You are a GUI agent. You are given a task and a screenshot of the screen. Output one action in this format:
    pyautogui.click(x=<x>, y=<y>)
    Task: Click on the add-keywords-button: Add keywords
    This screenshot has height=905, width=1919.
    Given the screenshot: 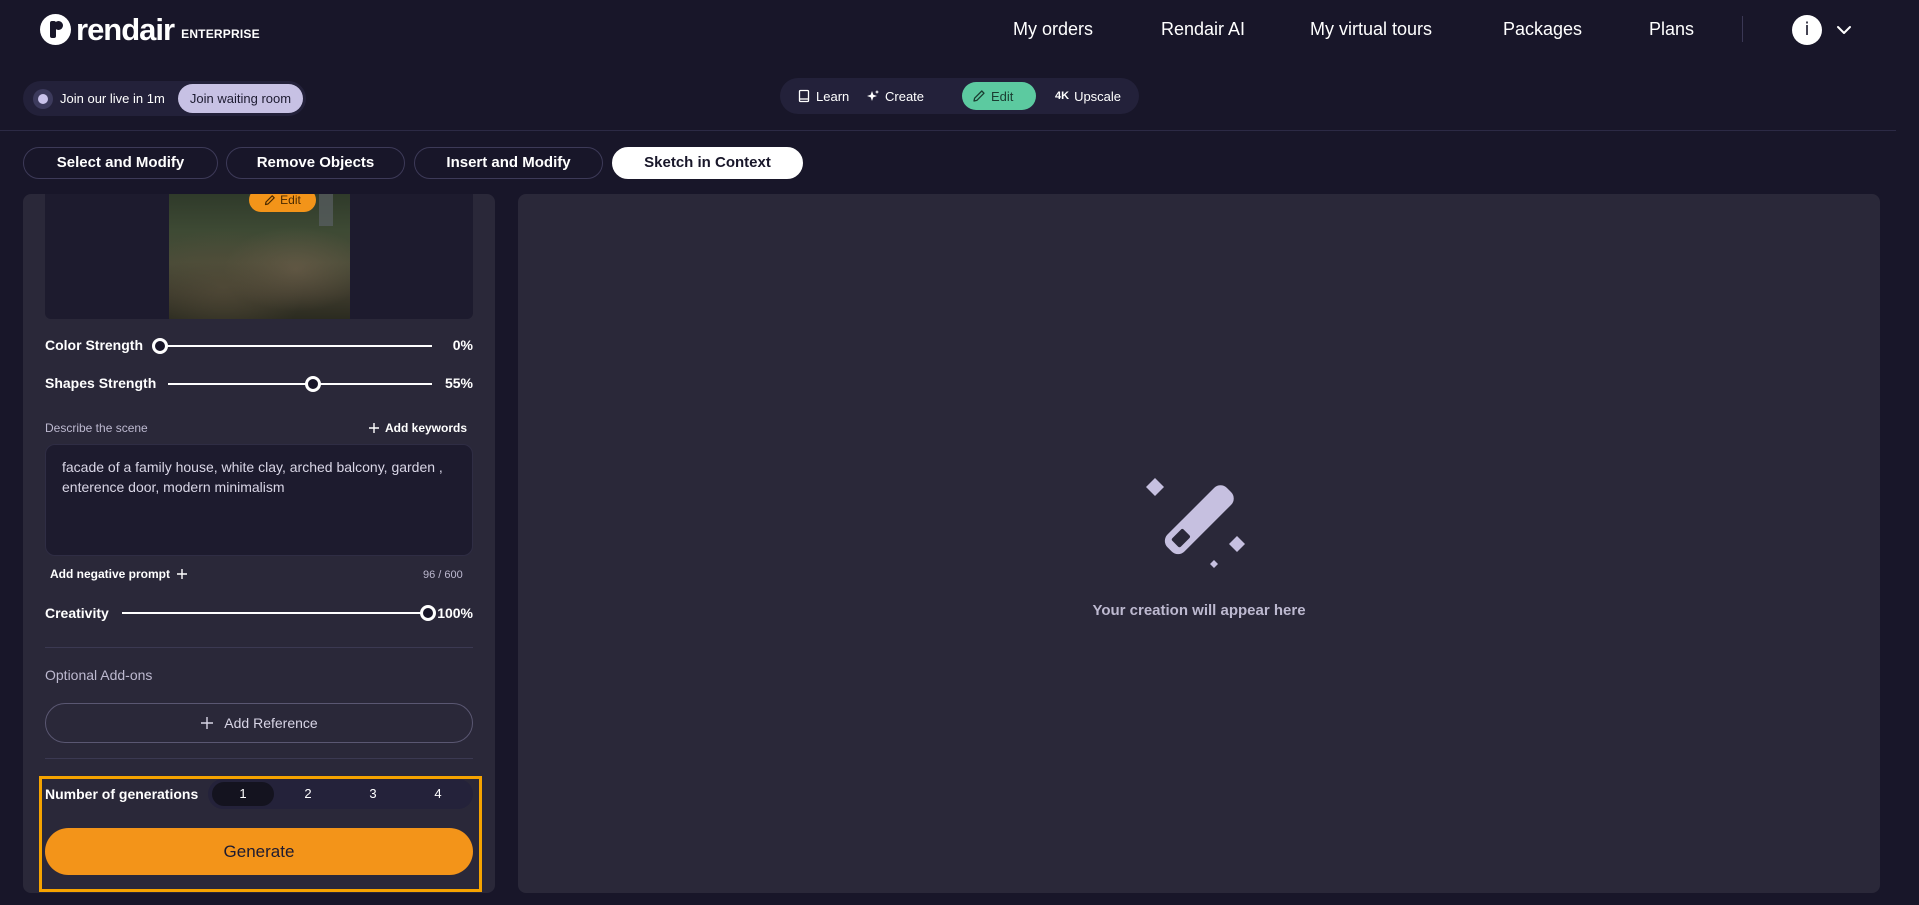 What is the action you would take?
    pyautogui.click(x=417, y=428)
    